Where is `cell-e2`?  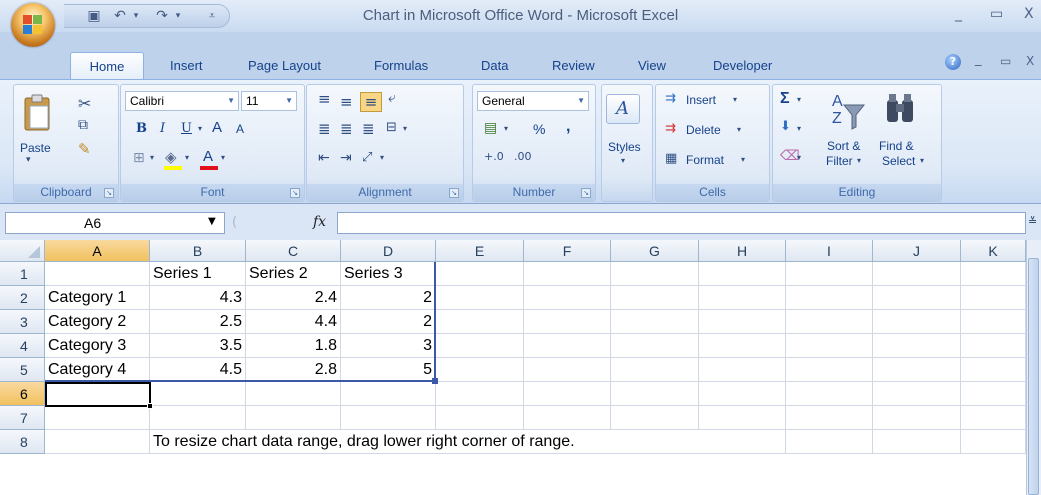 cell-e2 is located at coordinates (480, 298).